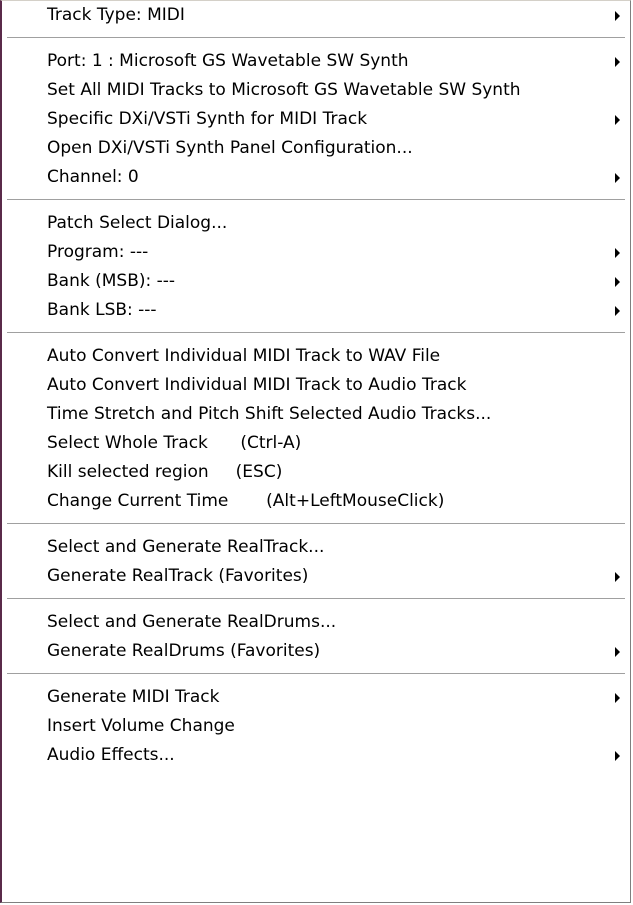  I want to click on menu-item-kill-selected-region-esc: Kill selected region (ESC), so click(316, 472).